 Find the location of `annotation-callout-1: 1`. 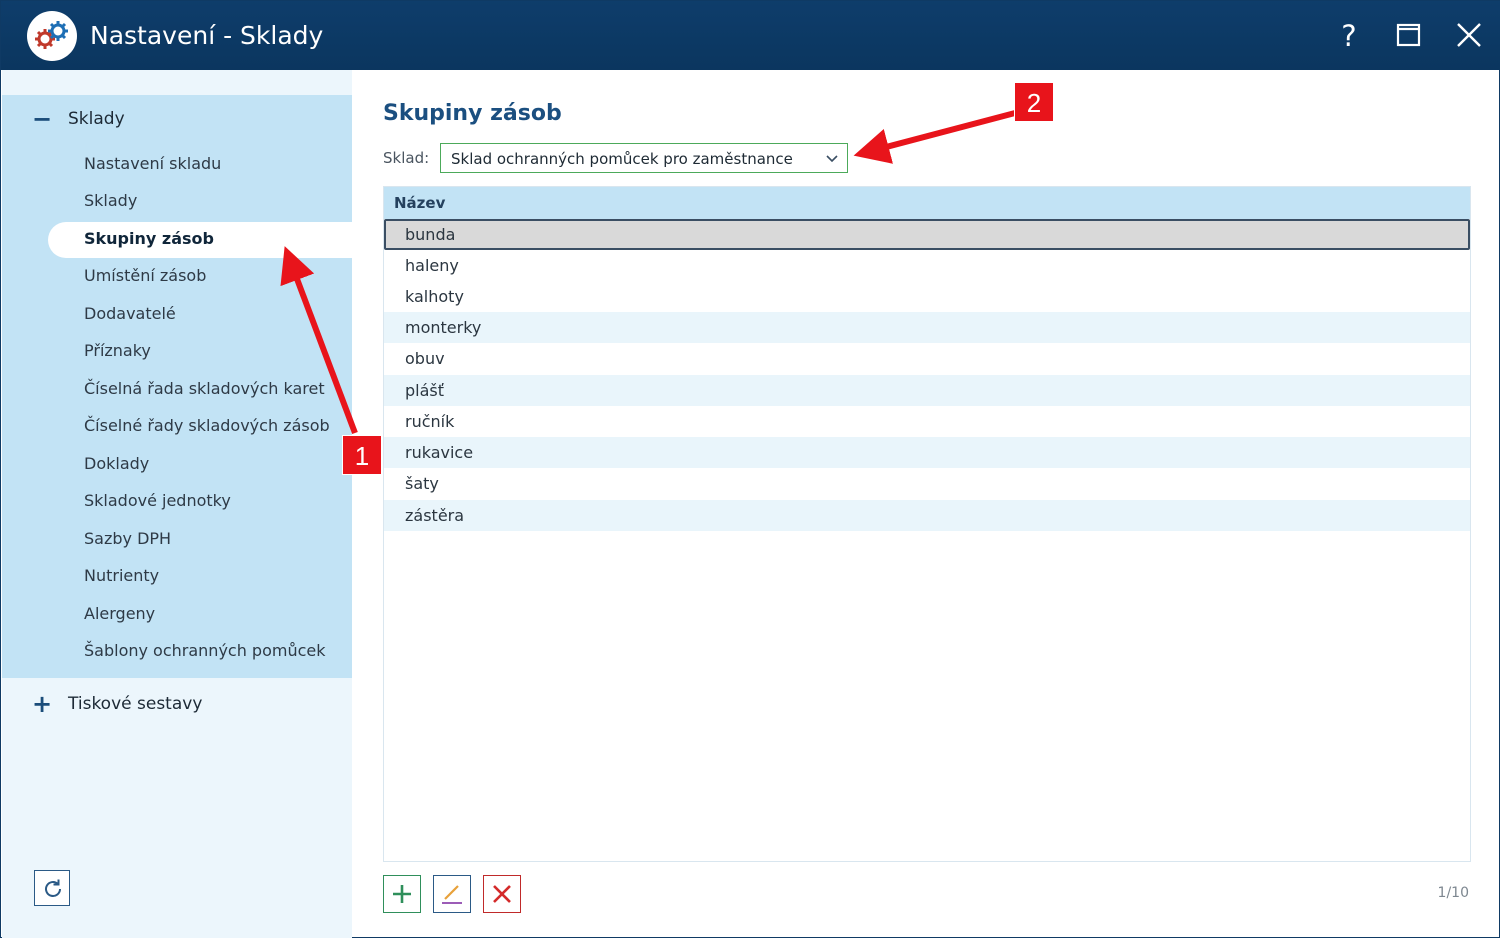

annotation-callout-1: 1 is located at coordinates (362, 455).